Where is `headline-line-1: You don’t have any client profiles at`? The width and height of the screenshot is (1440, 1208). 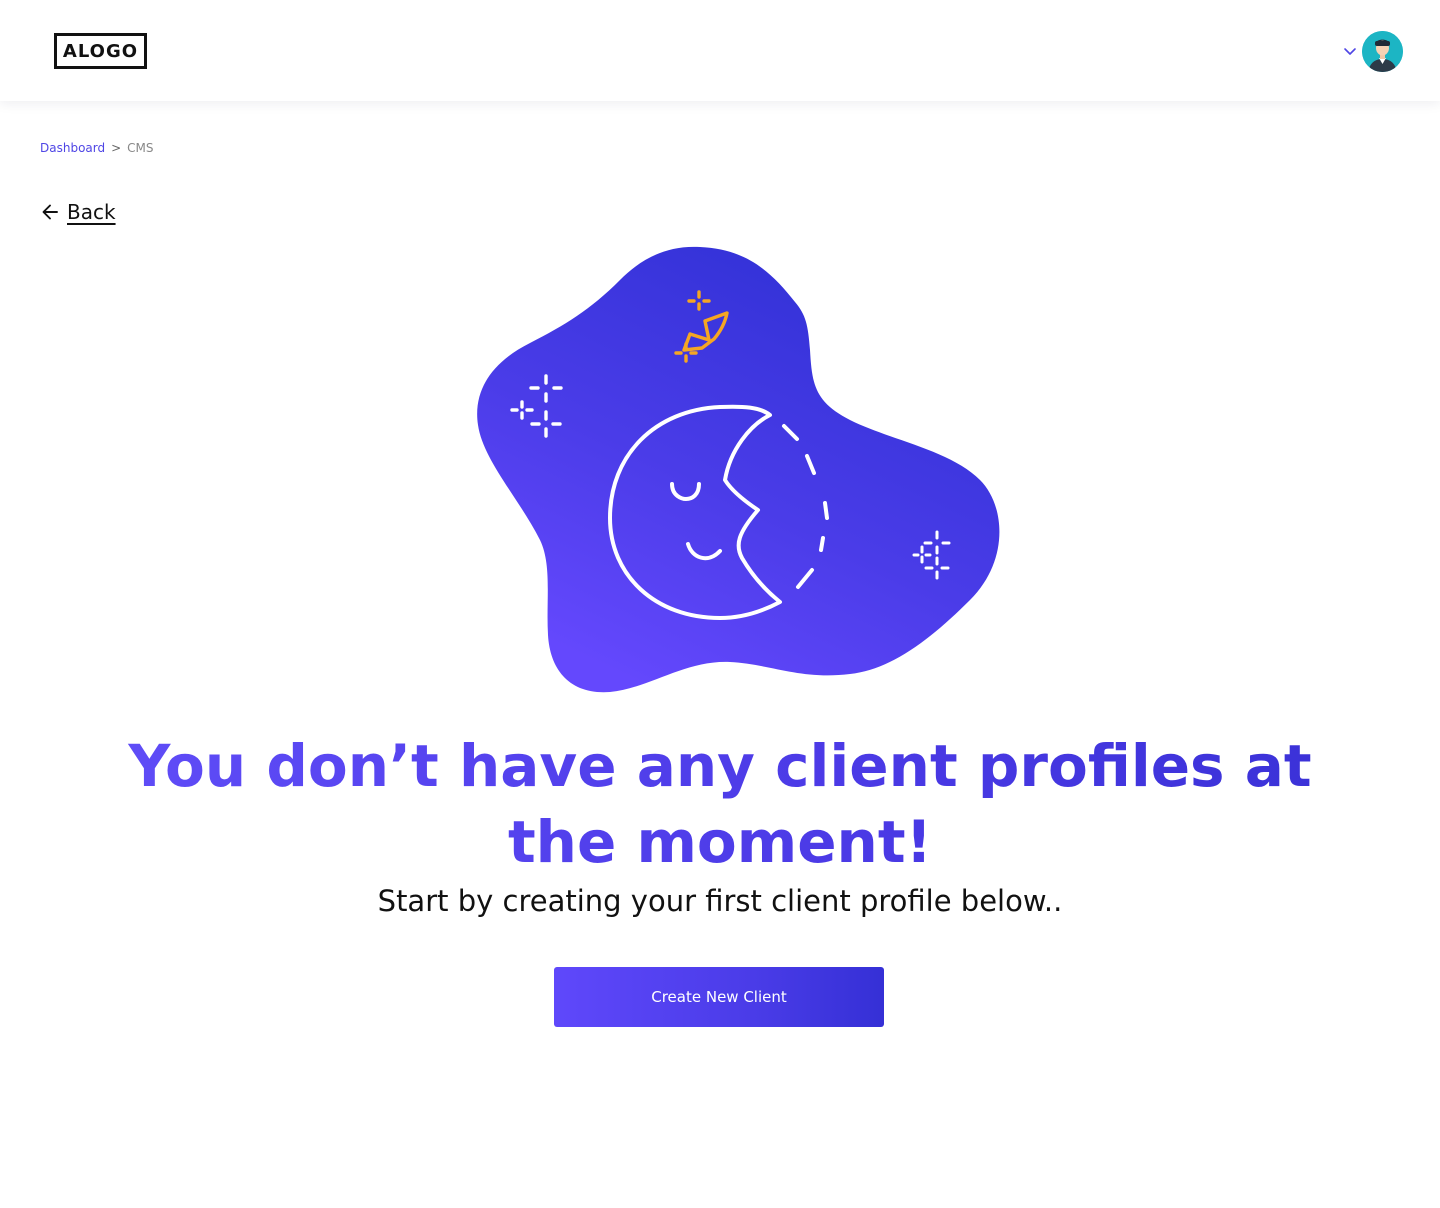
headline-line-1: You don’t have any client profiles at is located at coordinates (720, 766).